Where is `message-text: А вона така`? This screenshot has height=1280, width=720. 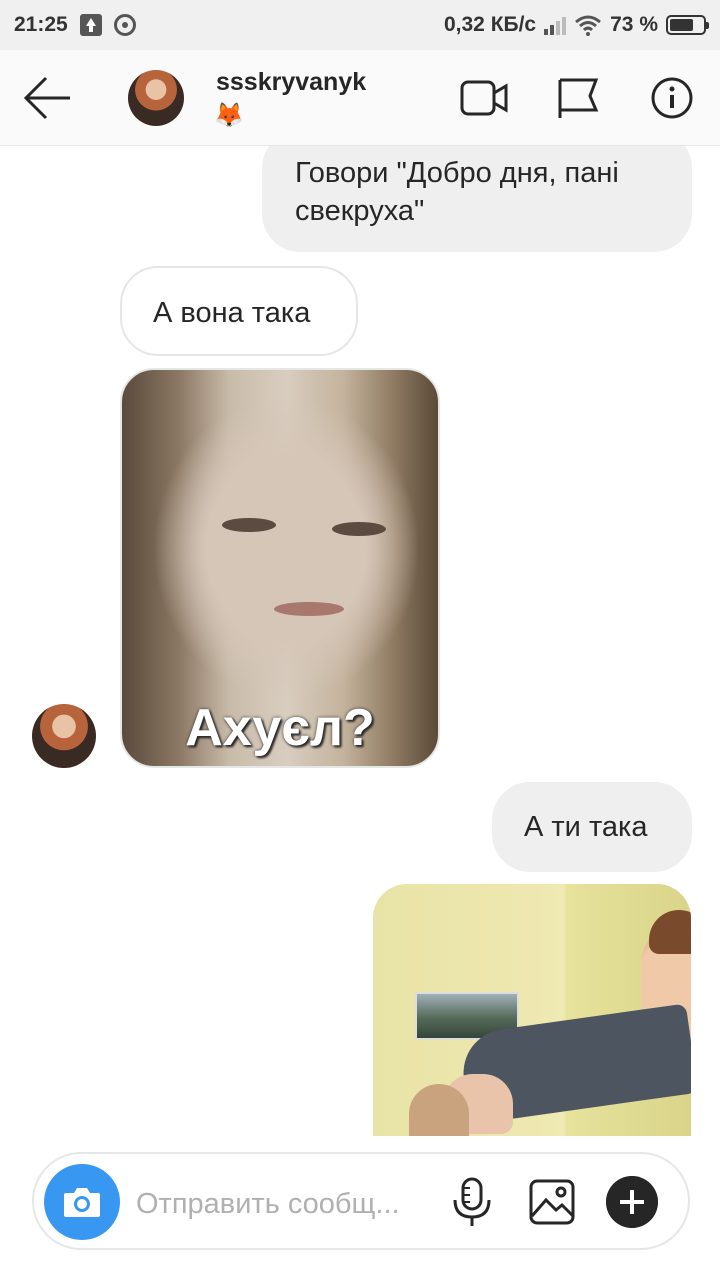
message-text: А вона така is located at coordinates (232, 313).